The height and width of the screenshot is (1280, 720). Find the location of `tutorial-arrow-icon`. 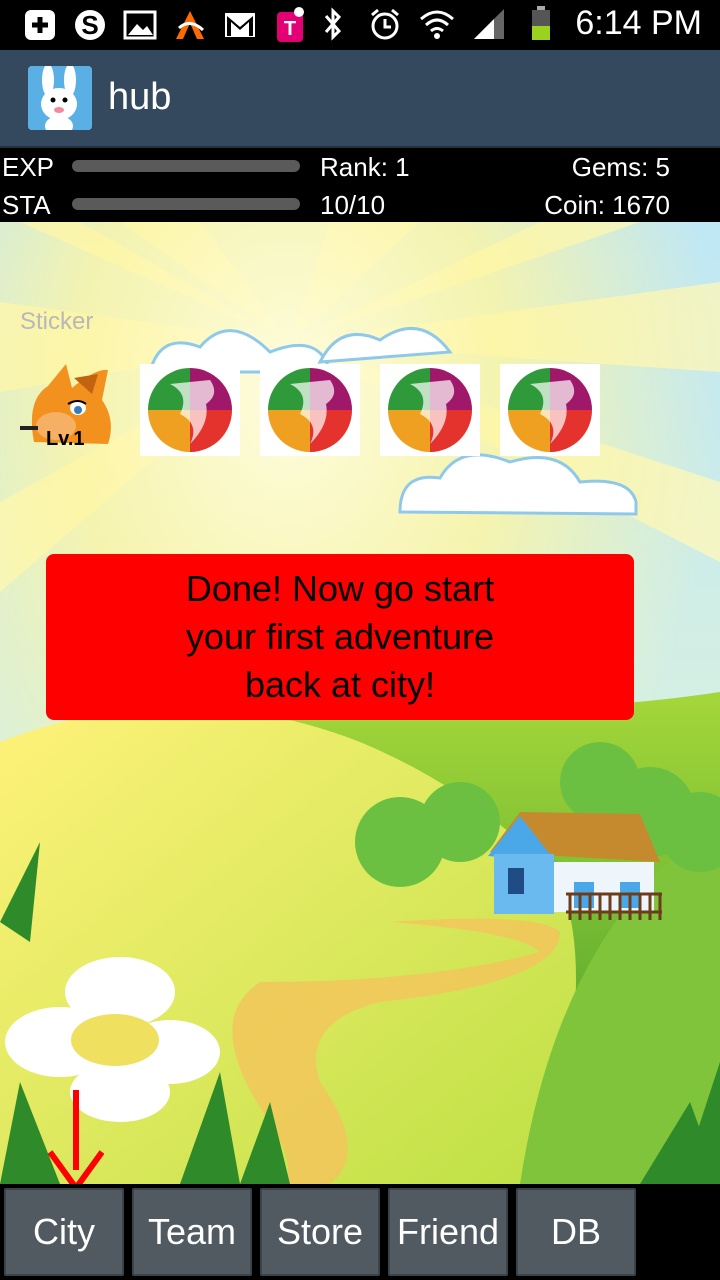

tutorial-arrow-icon is located at coordinates (76, 1140).